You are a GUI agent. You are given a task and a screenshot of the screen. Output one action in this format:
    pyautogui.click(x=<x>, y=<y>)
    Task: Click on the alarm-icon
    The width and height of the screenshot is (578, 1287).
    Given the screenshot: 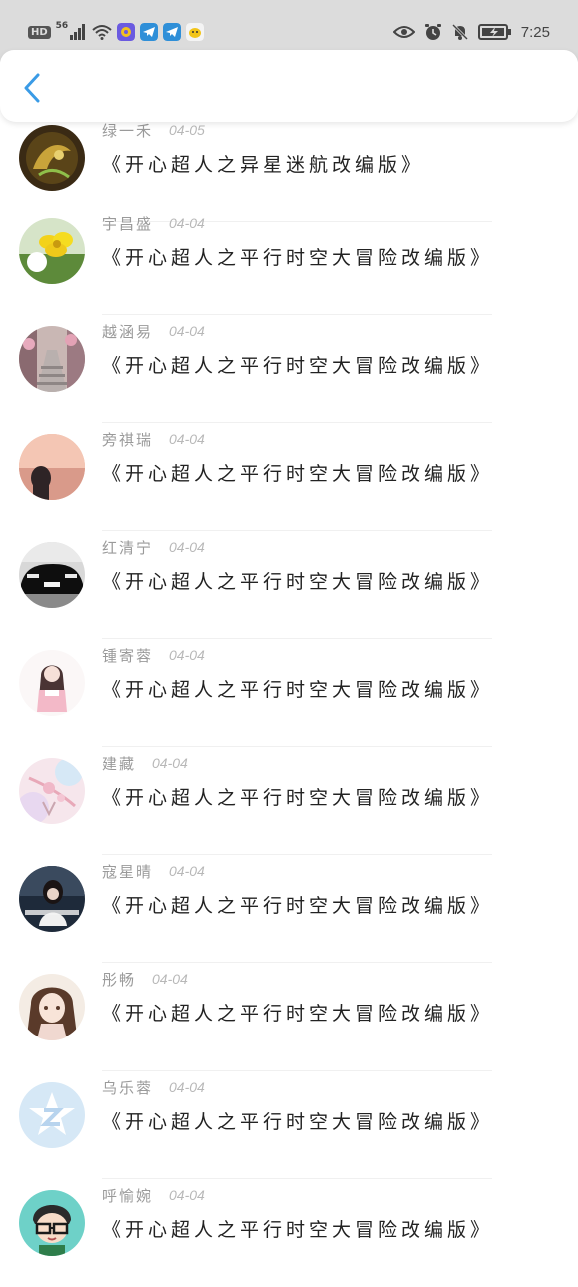 What is the action you would take?
    pyautogui.click(x=432, y=32)
    